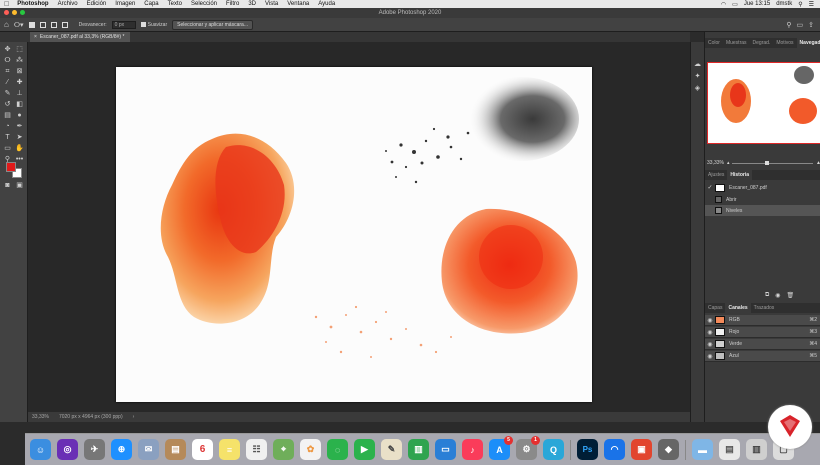 The height and width of the screenshot is (465, 820). I want to click on tab-adjustments: Ajustes, so click(716, 175).